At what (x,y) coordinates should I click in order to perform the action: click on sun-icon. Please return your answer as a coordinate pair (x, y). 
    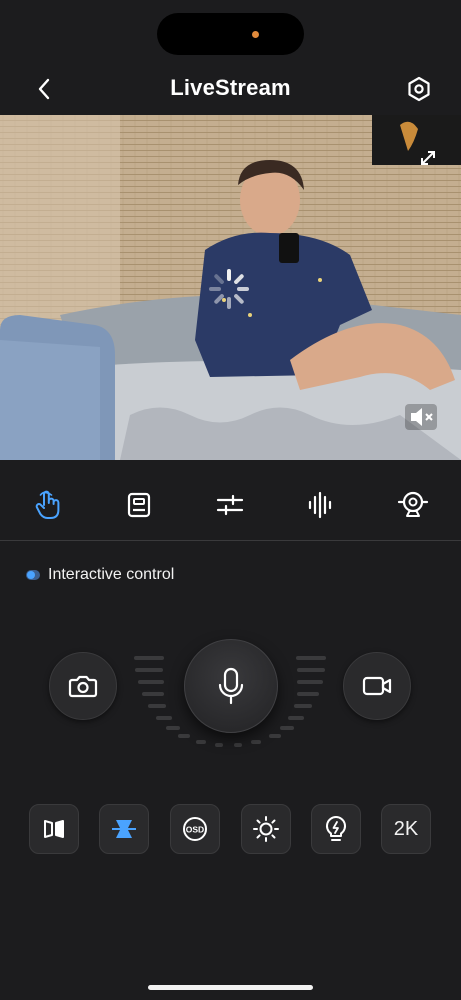
    Looking at the image, I should click on (266, 829).